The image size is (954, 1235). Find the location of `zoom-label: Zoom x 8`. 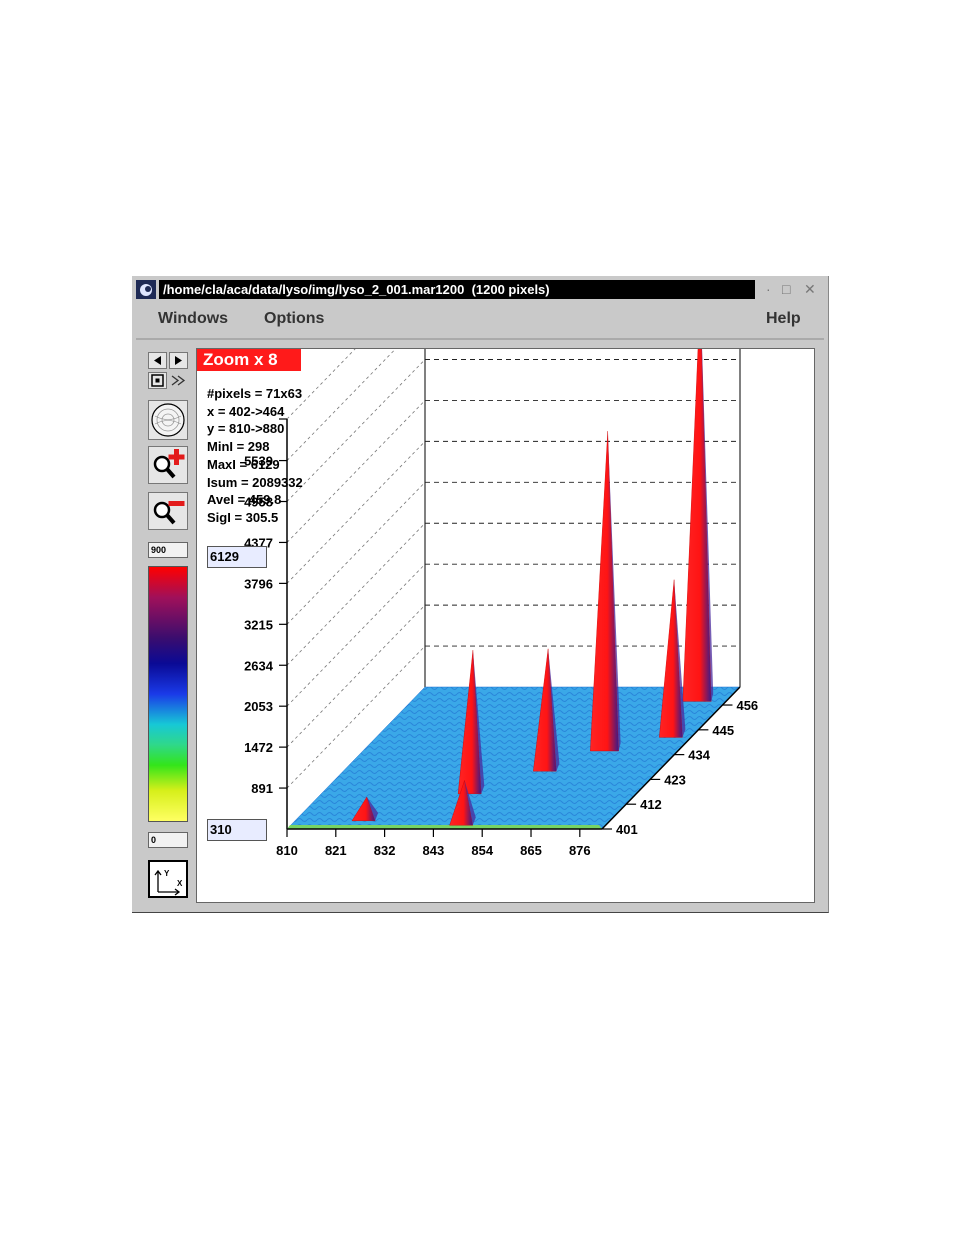

zoom-label: Zoom x 8 is located at coordinates (249, 360).